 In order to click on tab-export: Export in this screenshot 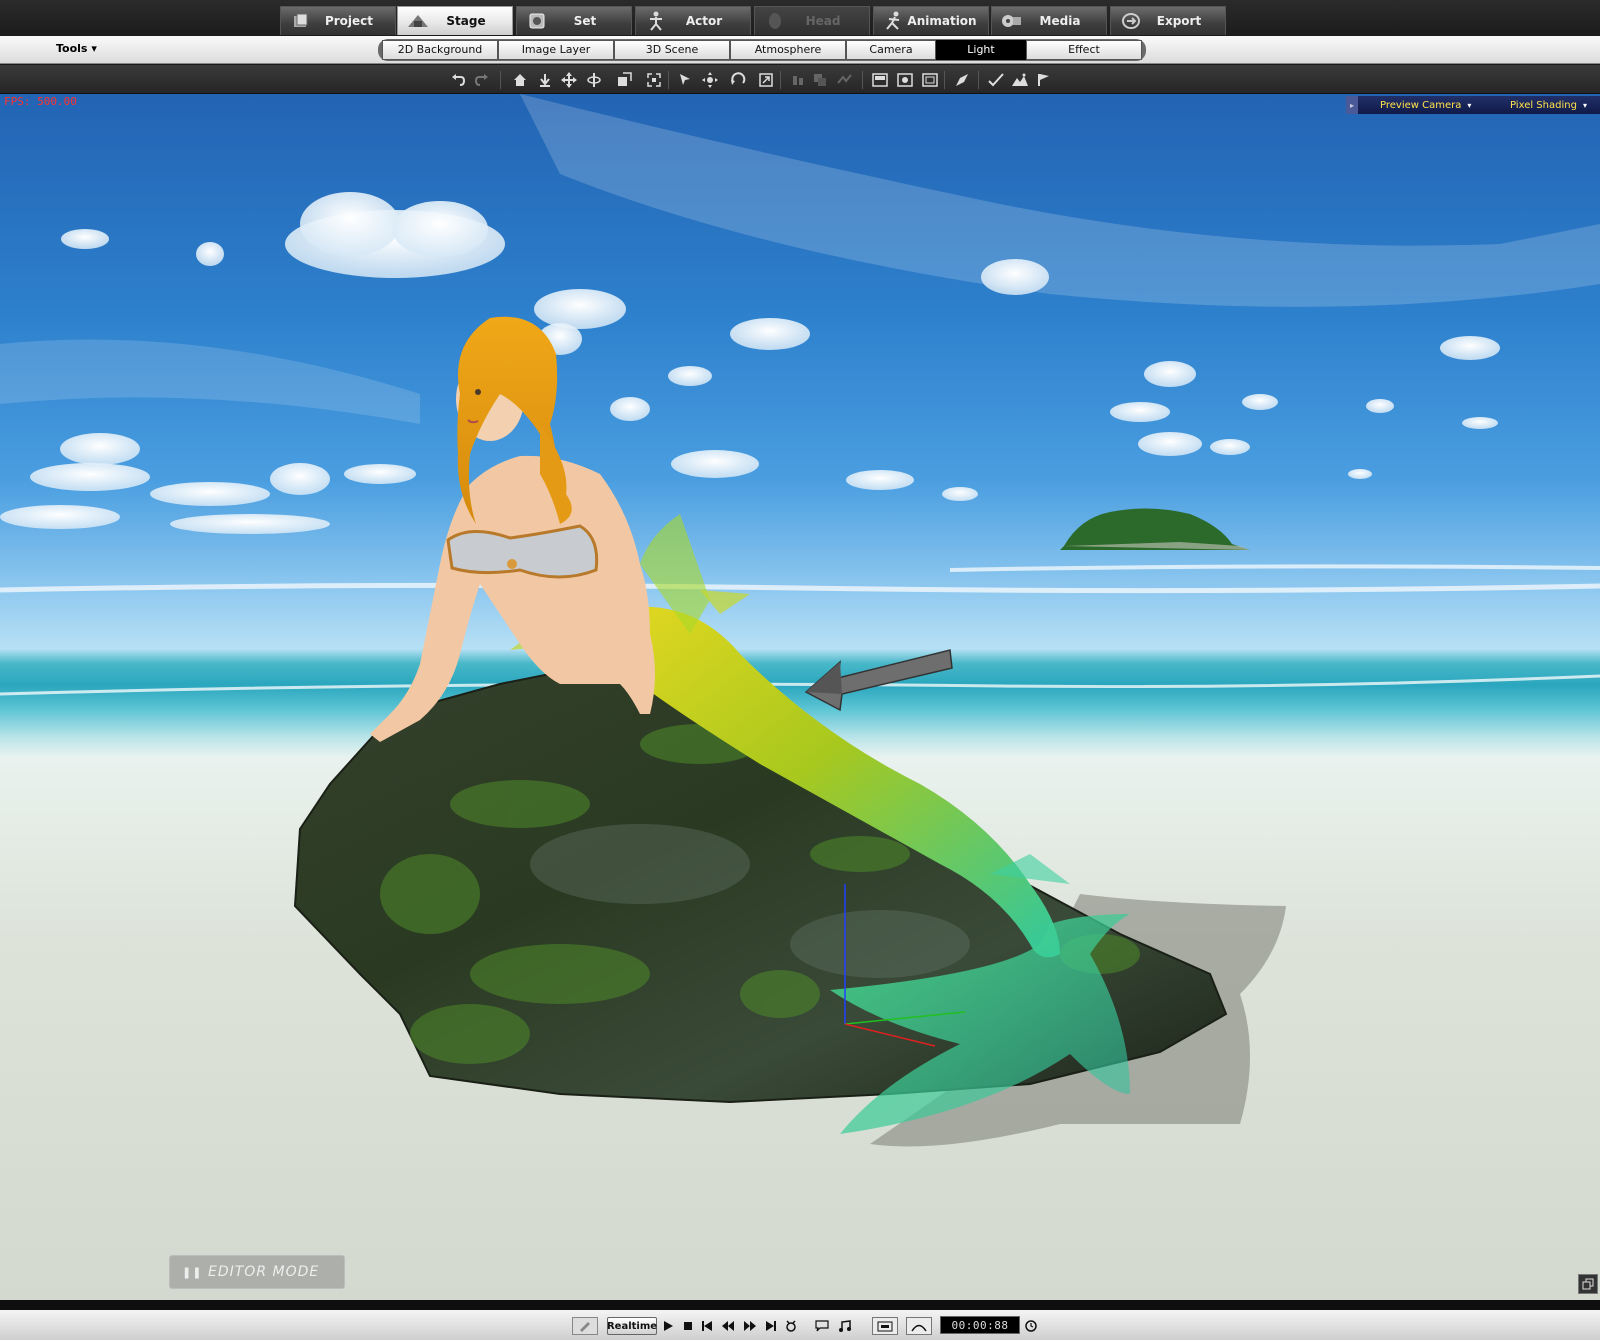, I will do `click(1168, 20)`.